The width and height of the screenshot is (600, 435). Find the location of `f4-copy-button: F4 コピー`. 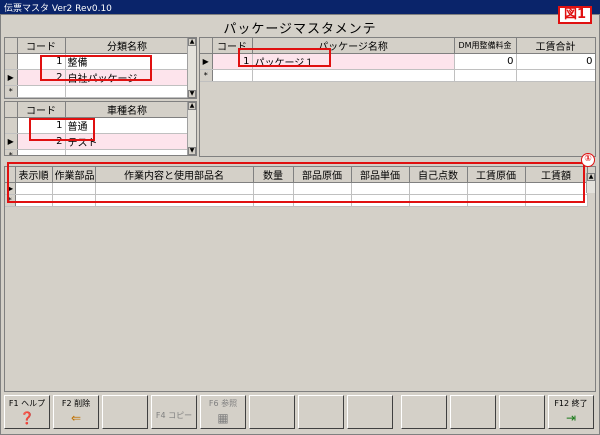

f4-copy-button: F4 コピー is located at coordinates (174, 412).